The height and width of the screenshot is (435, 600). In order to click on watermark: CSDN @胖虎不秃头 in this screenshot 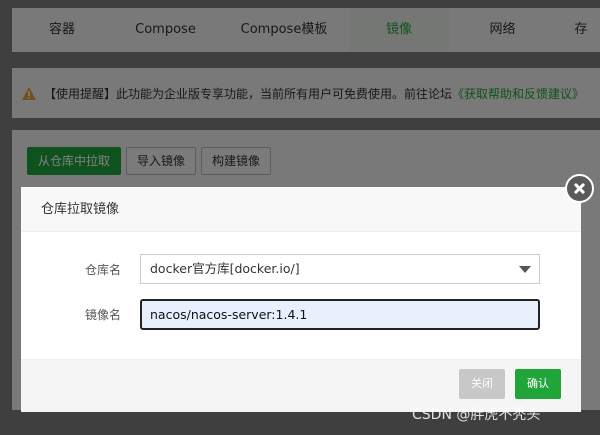, I will do `click(476, 415)`.